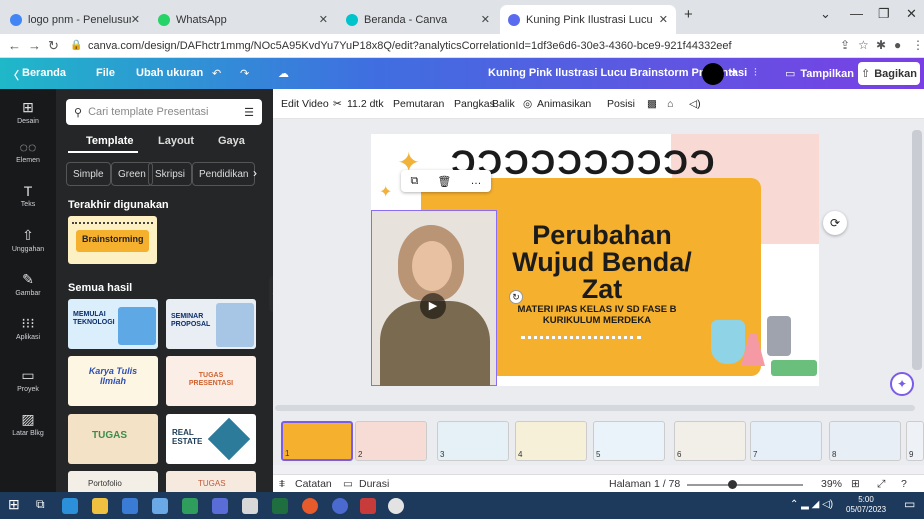 Image resolution: width=924 pixels, height=519 pixels. Describe the element at coordinates (855, 484) in the screenshot. I see `grid-view-icon: ⊞` at that location.